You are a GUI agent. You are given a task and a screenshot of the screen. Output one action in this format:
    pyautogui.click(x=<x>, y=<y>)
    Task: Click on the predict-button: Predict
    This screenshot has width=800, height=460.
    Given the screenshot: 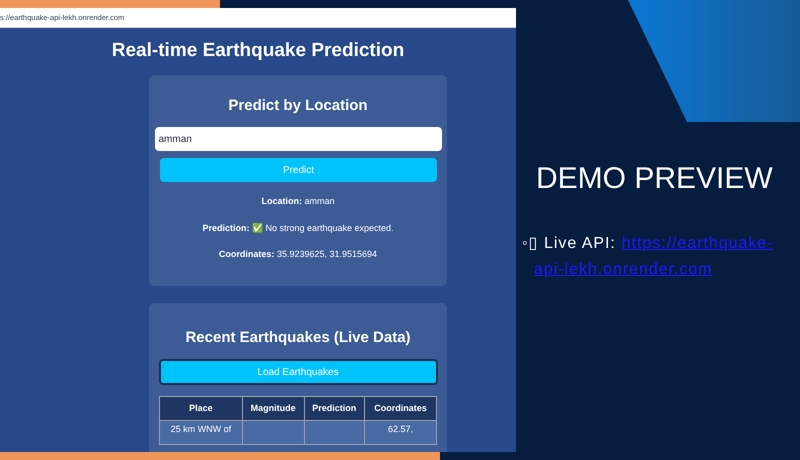 What is the action you would take?
    pyautogui.click(x=298, y=170)
    